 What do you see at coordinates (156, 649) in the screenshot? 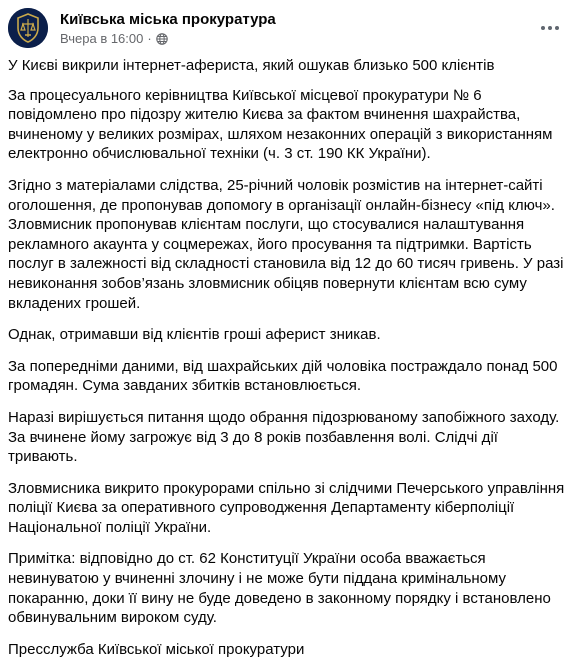
I see `post-signature: Пресслужба Київської міської прокуратури` at bounding box center [156, 649].